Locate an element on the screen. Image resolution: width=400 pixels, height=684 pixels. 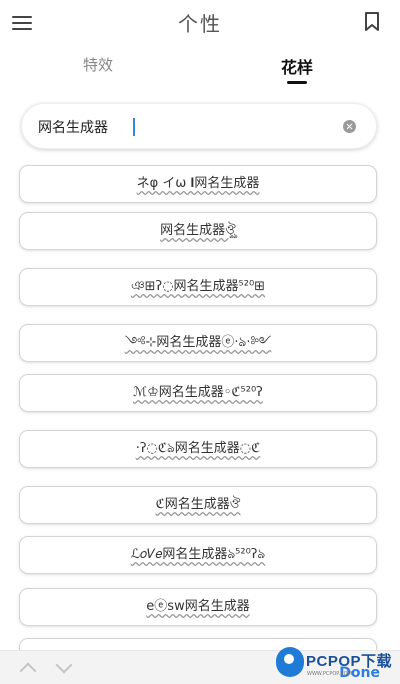
list-item-text: ༺⊹网名生成器ⓔ·ঌ·༻ is located at coordinates (198, 342).